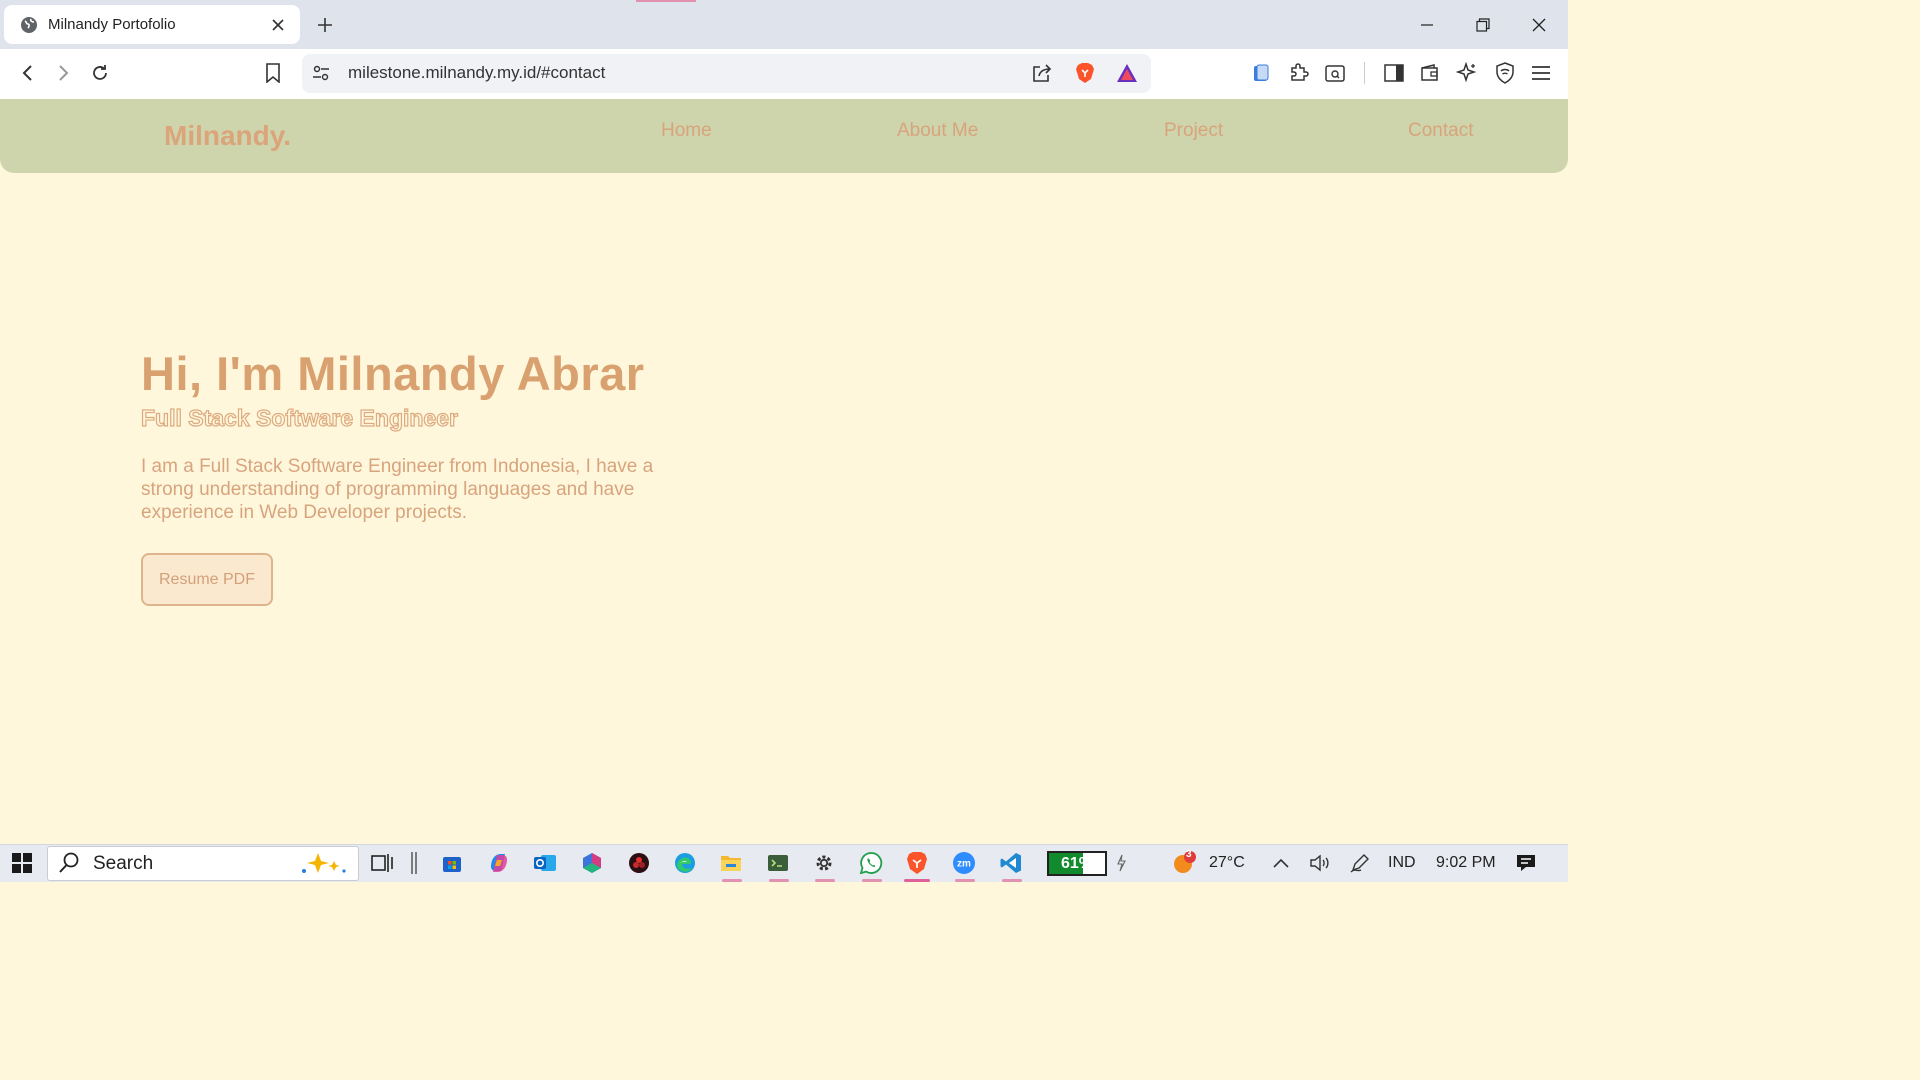  What do you see at coordinates (1042, 73) in the screenshot?
I see `share-icon` at bounding box center [1042, 73].